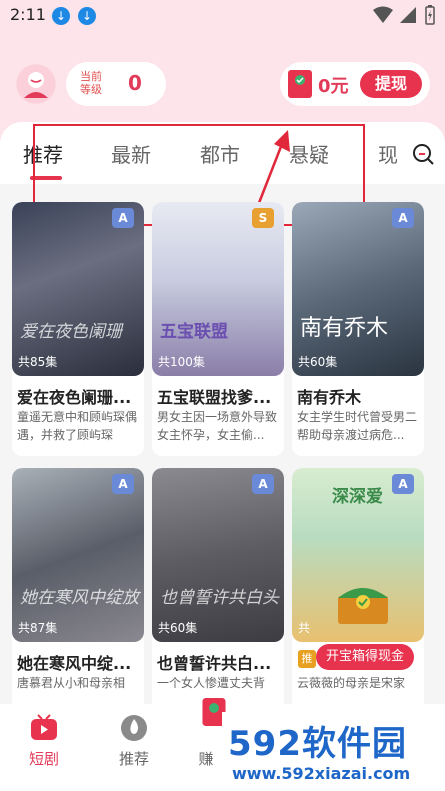  What do you see at coordinates (383, 14) in the screenshot?
I see `wifi-icon` at bounding box center [383, 14].